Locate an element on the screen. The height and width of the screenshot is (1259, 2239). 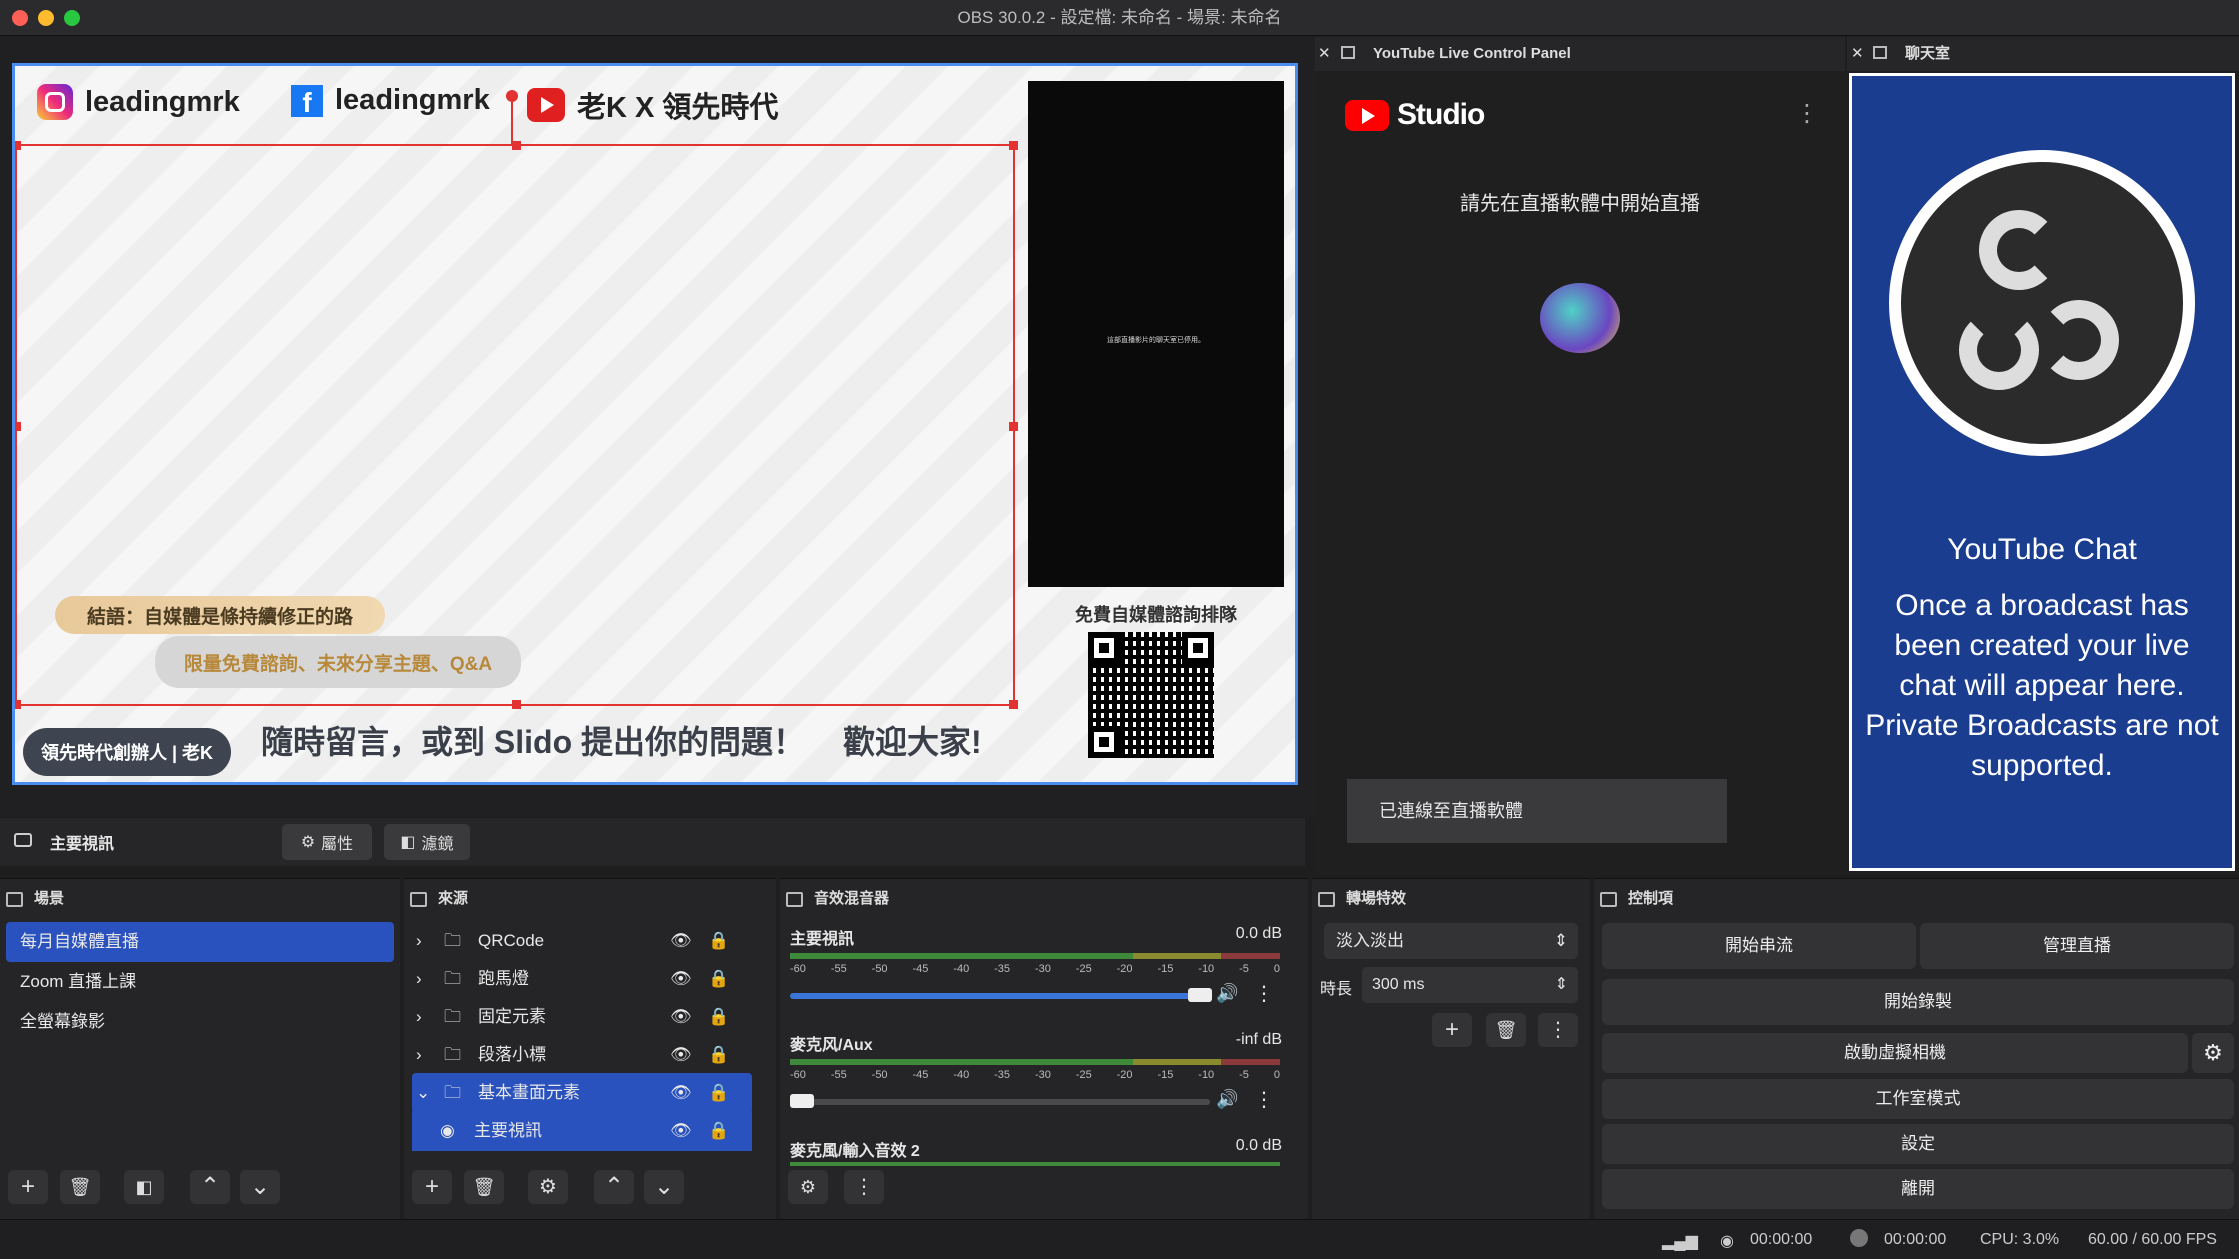
scene-item: Zoom 直播上課 is located at coordinates (200, 982).